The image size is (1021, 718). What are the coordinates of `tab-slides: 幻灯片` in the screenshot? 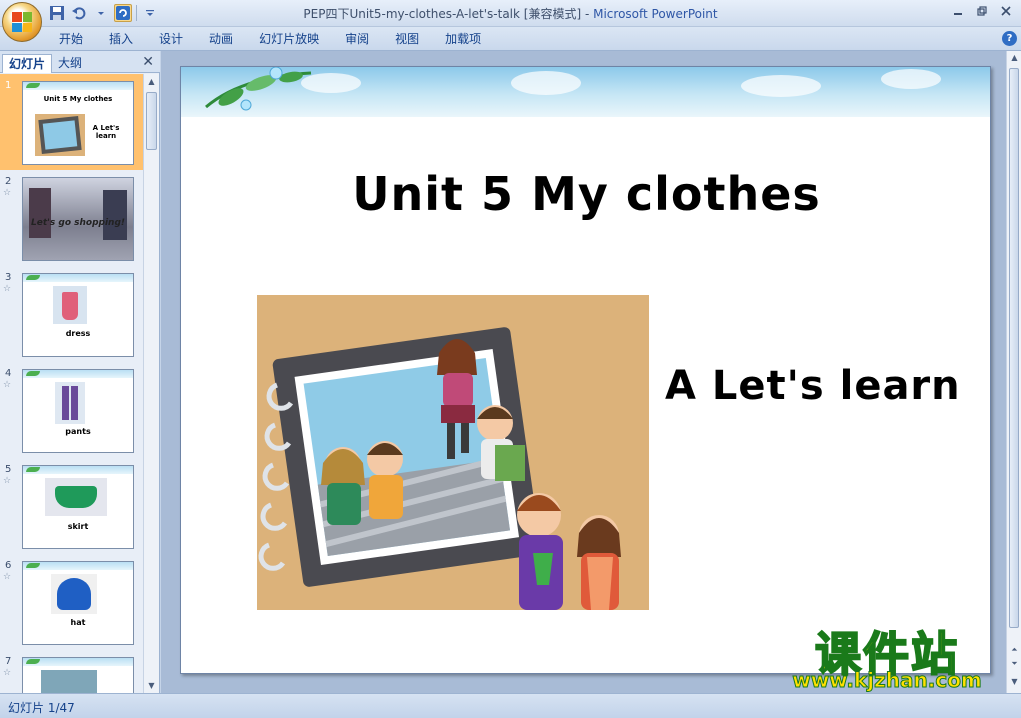 It's located at (27, 63).